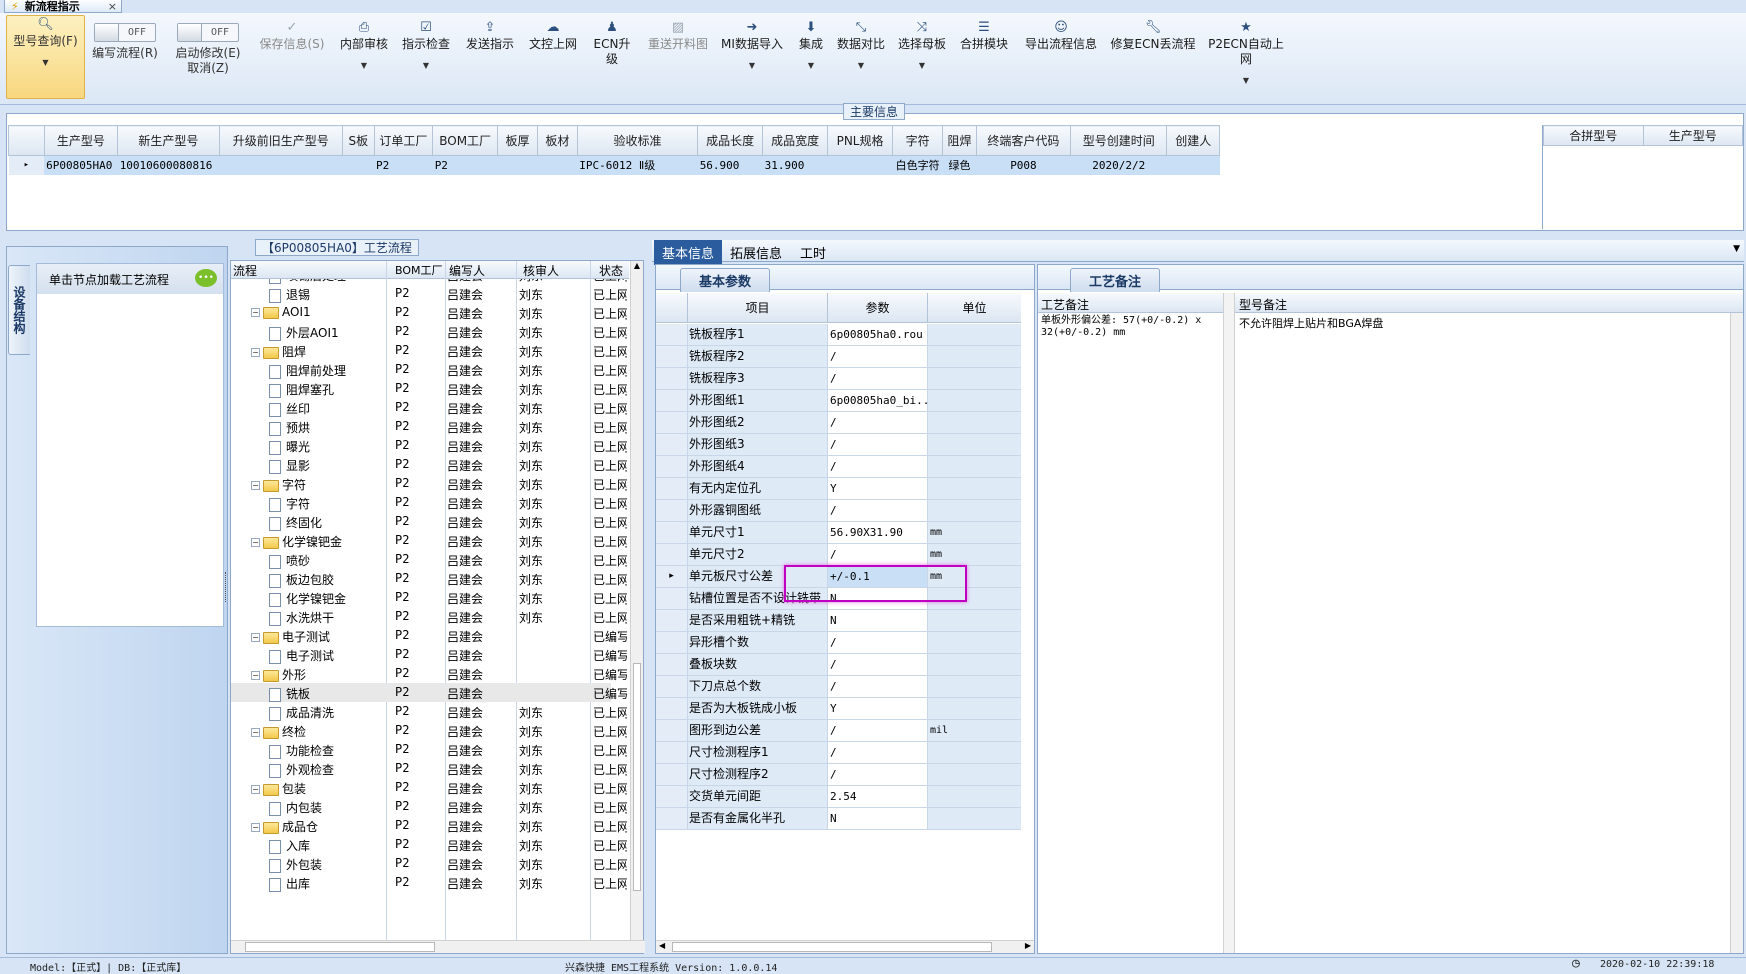  Describe the element at coordinates (245, 270) in the screenshot. I see `col-flow: 流程` at that location.